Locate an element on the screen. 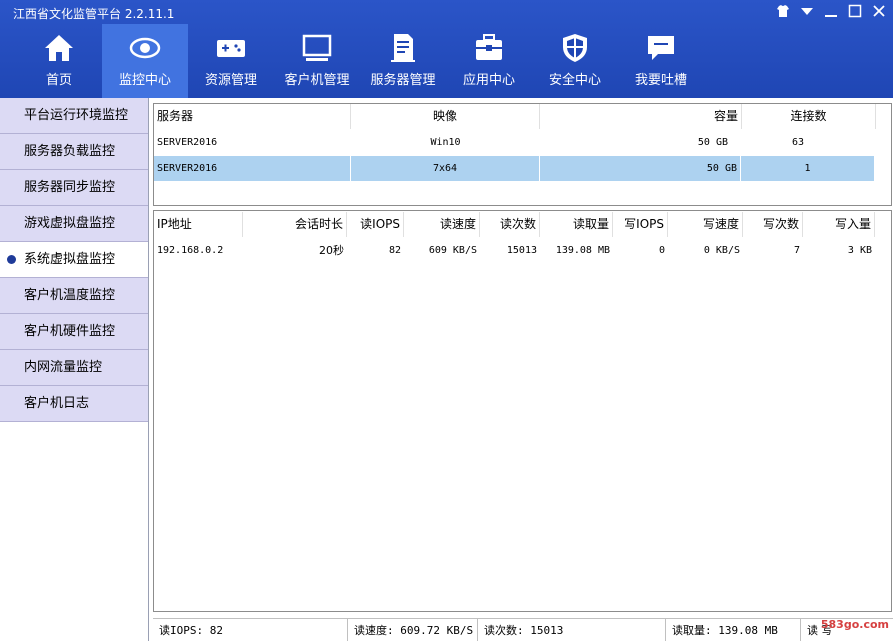  sidebar-item-game-vdisk: 游戏虚拟盘监控 is located at coordinates (74, 224).